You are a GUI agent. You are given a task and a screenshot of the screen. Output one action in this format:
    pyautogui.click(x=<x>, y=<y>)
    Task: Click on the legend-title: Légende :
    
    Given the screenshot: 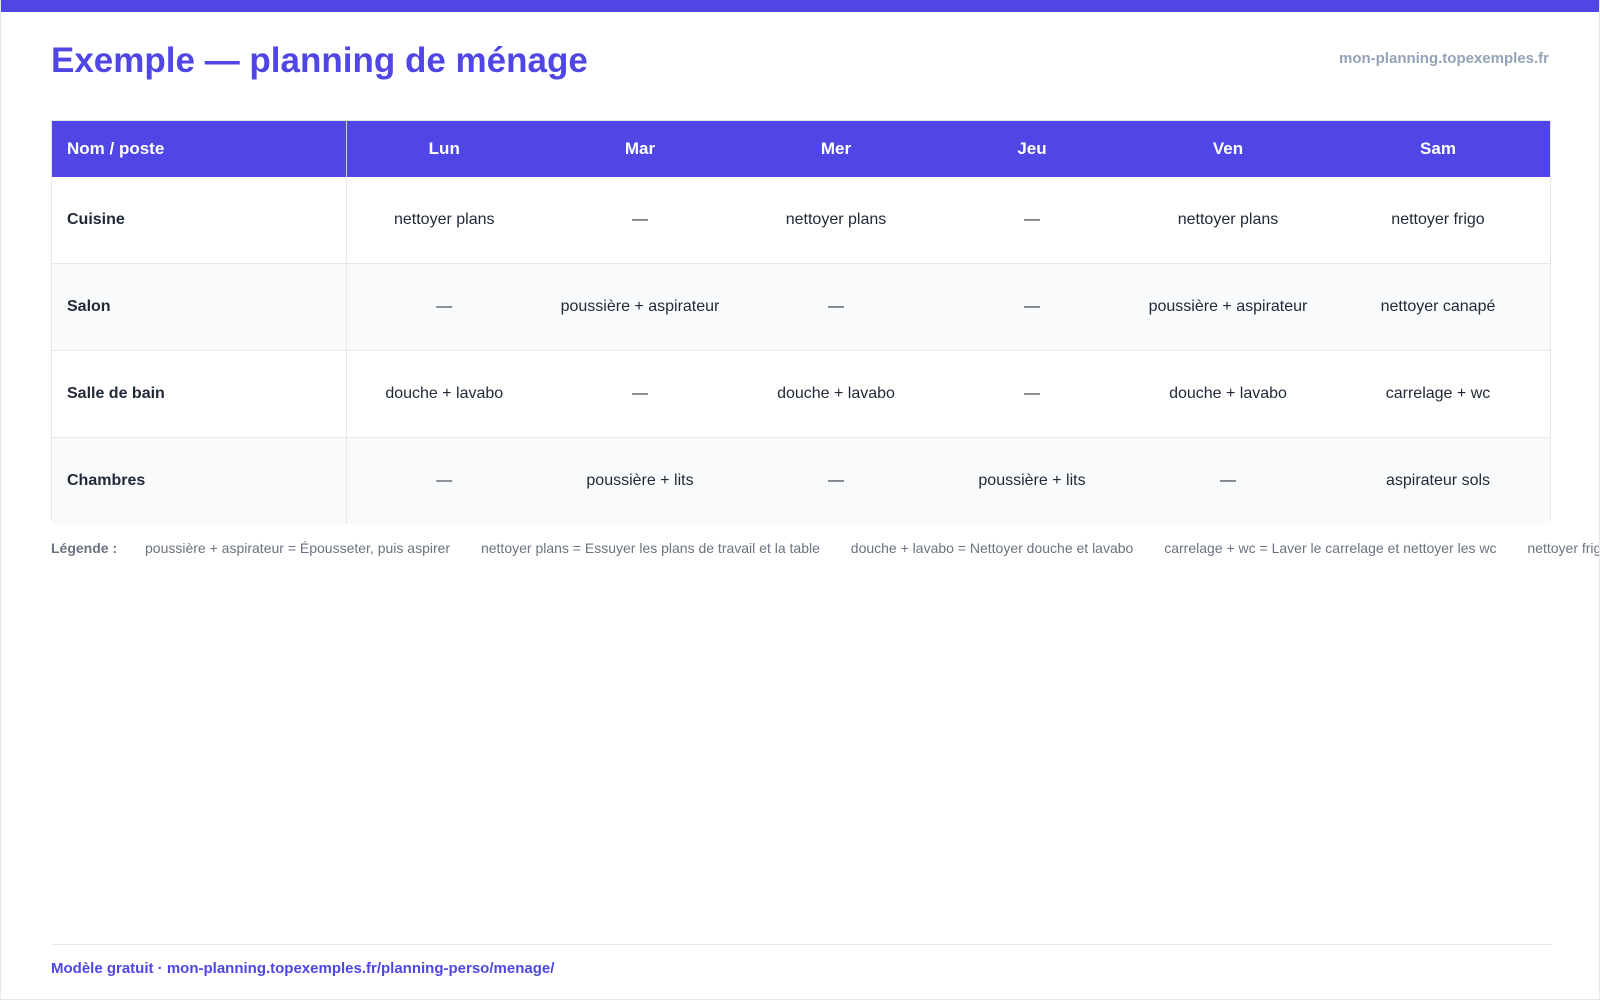 What is the action you would take?
    pyautogui.click(x=84, y=548)
    